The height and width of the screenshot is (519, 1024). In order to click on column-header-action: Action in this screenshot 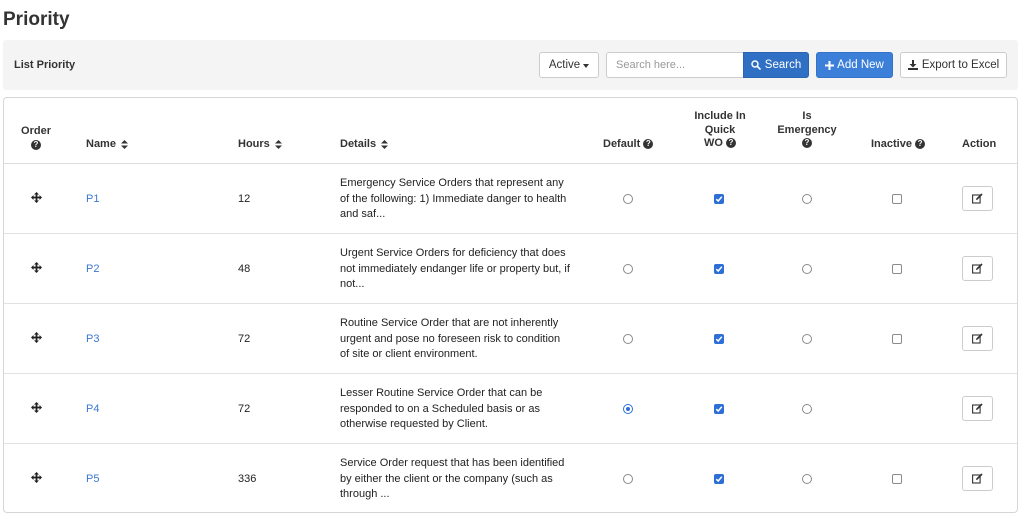, I will do `click(979, 145)`.